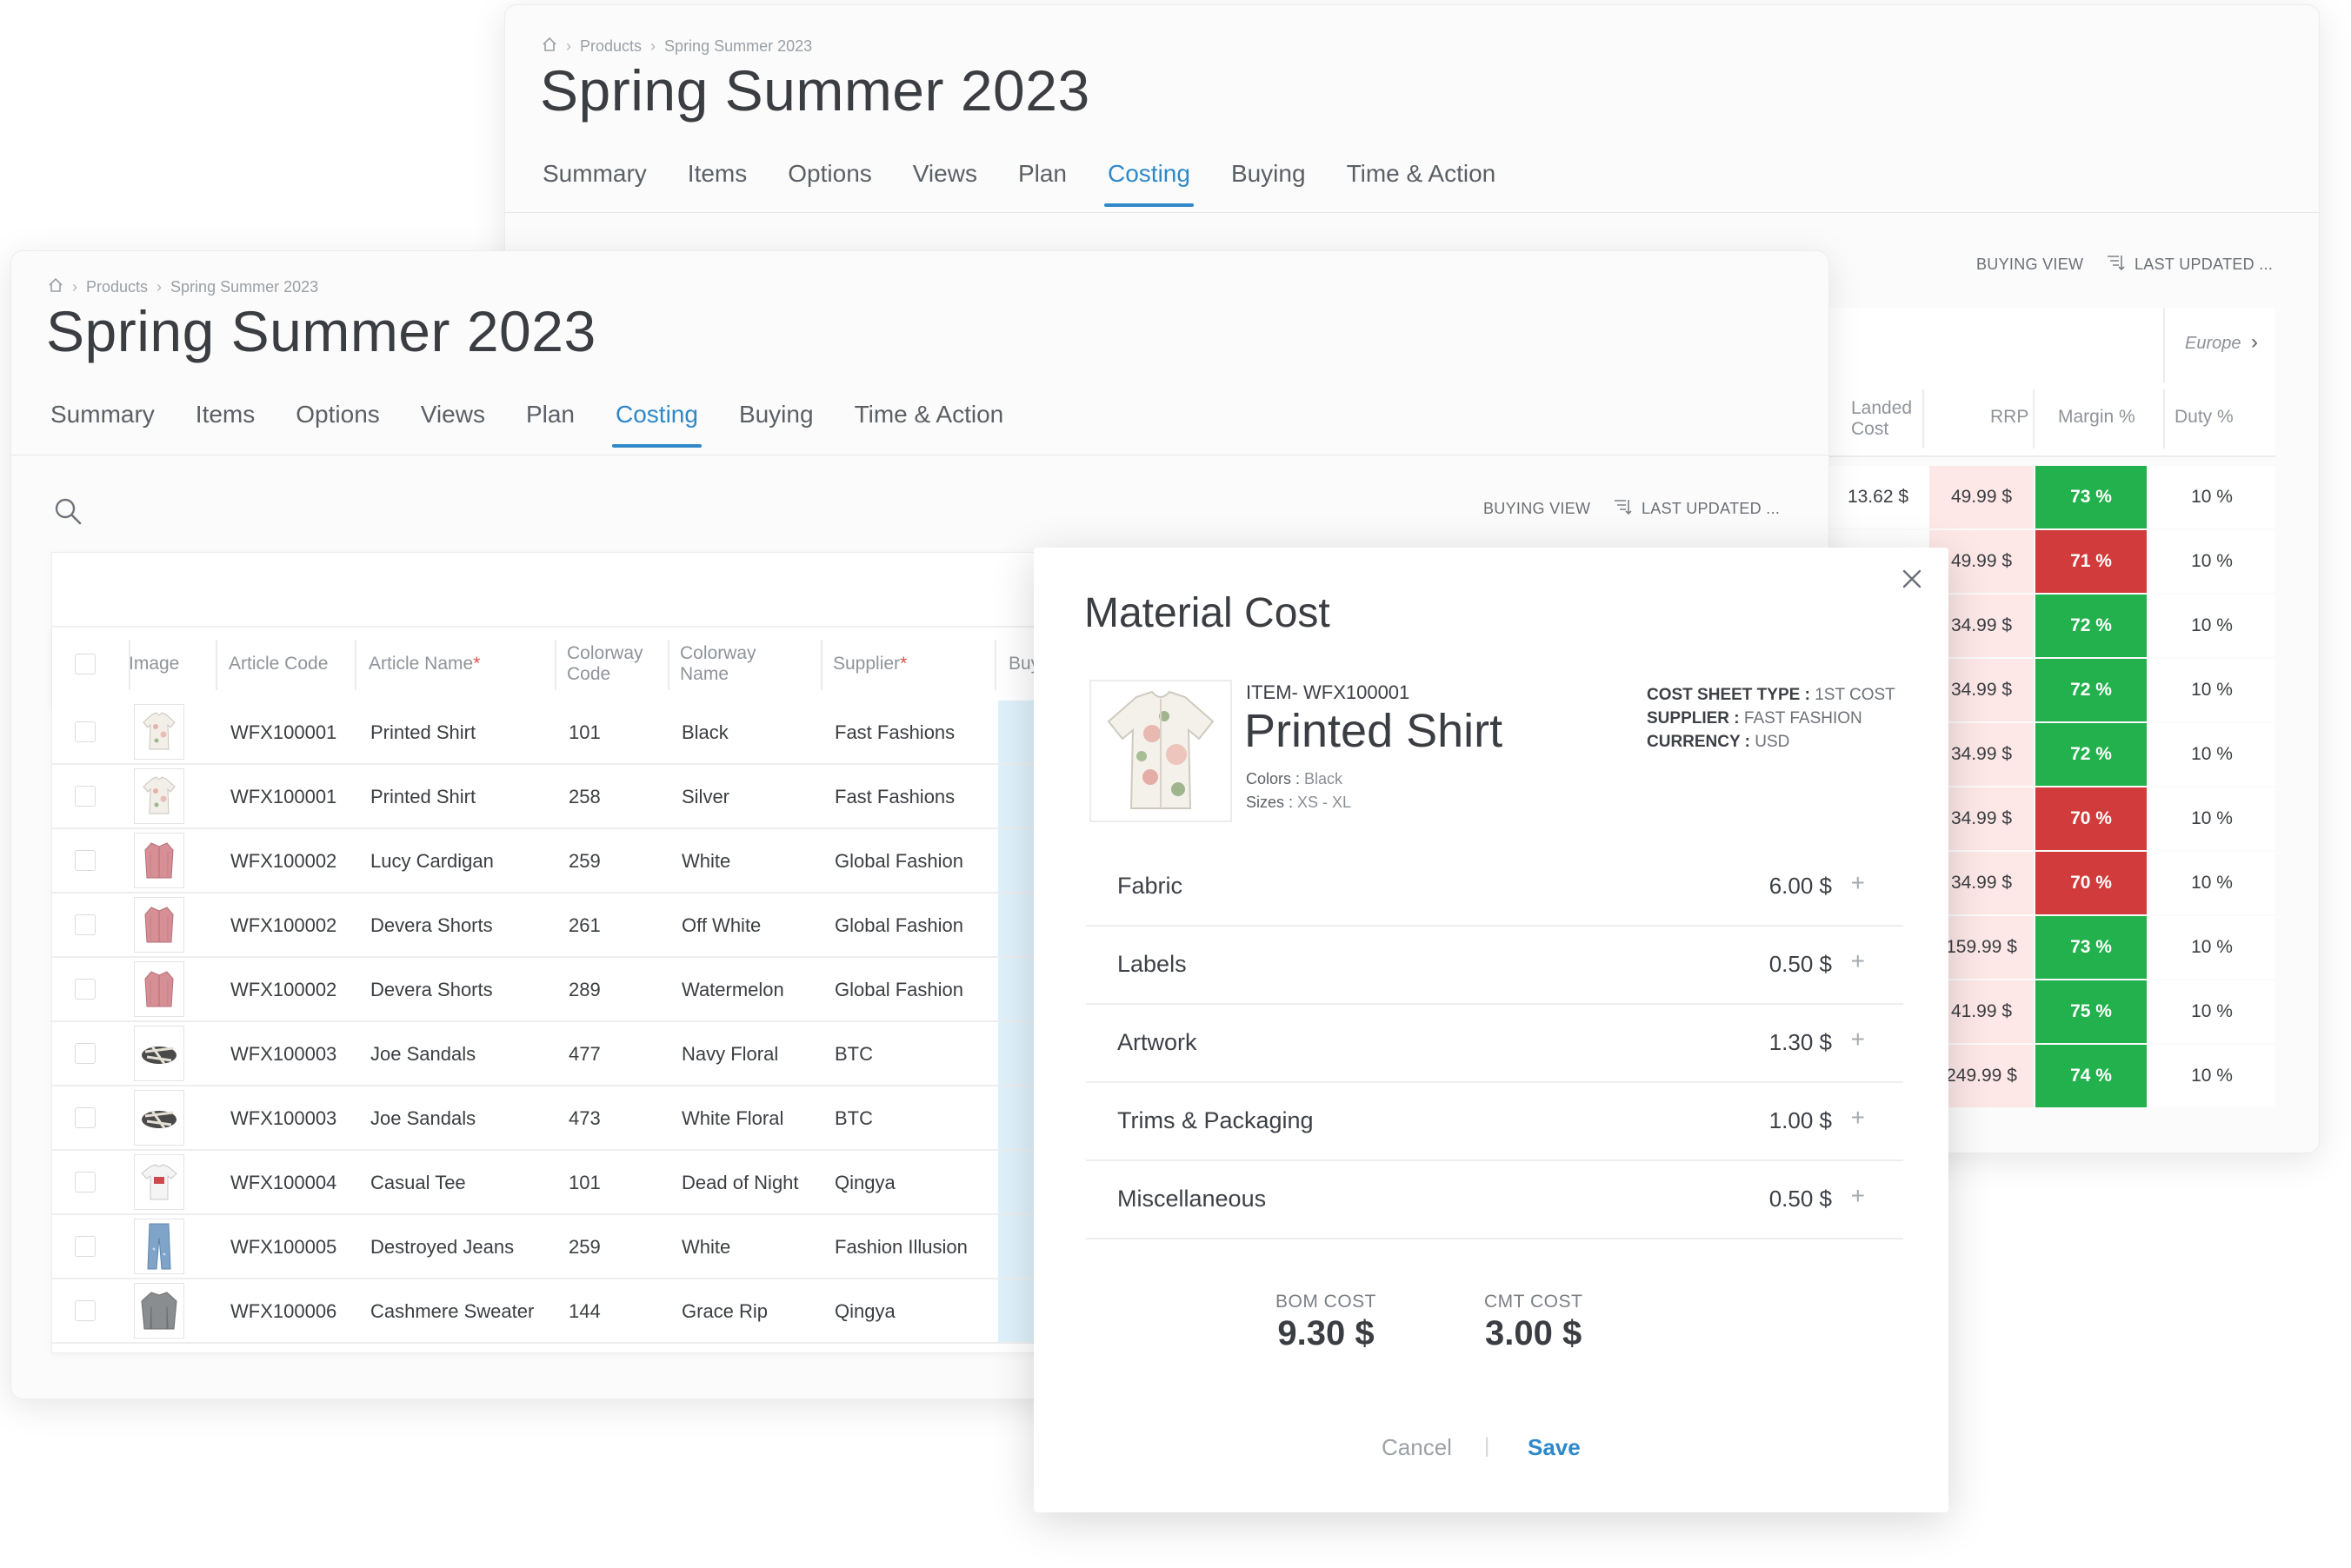  Describe the element at coordinates (1494, 1044) in the screenshot. I see `cost-line: Artwork 1.30 $ +` at that location.